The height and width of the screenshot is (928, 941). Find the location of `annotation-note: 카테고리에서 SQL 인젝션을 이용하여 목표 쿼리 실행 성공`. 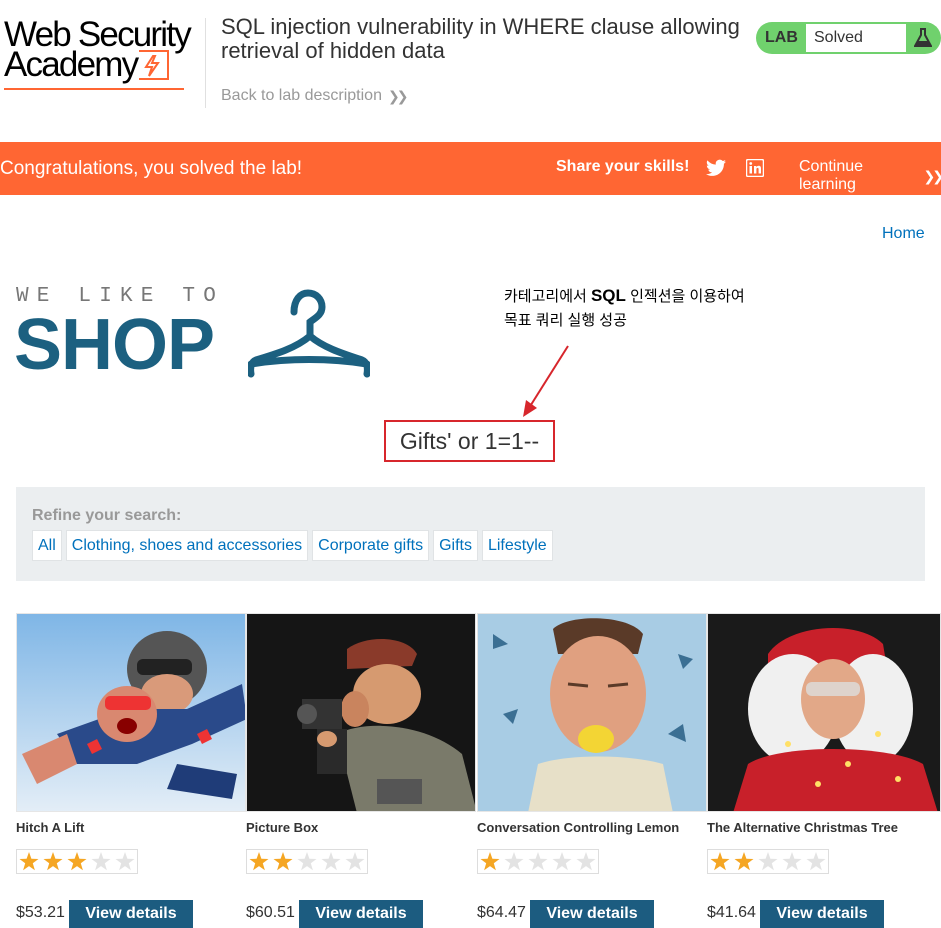

annotation-note: 카테고리에서 SQL 인젝션을 이용하여 목표 쿼리 실행 성공 is located at coordinates (624, 308).